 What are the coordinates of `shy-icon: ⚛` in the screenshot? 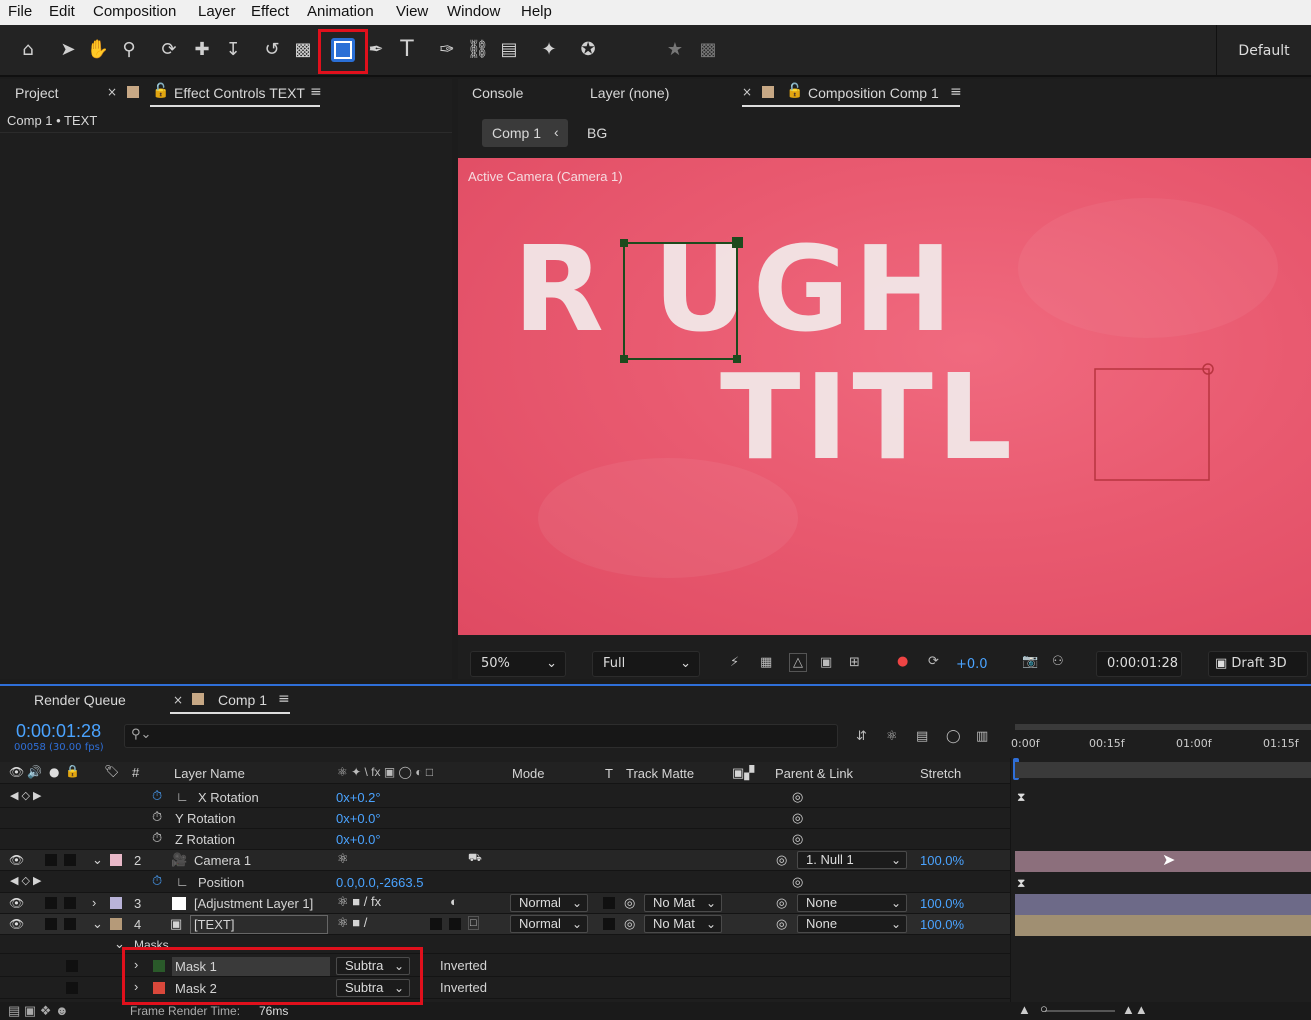 It's located at (343, 859).